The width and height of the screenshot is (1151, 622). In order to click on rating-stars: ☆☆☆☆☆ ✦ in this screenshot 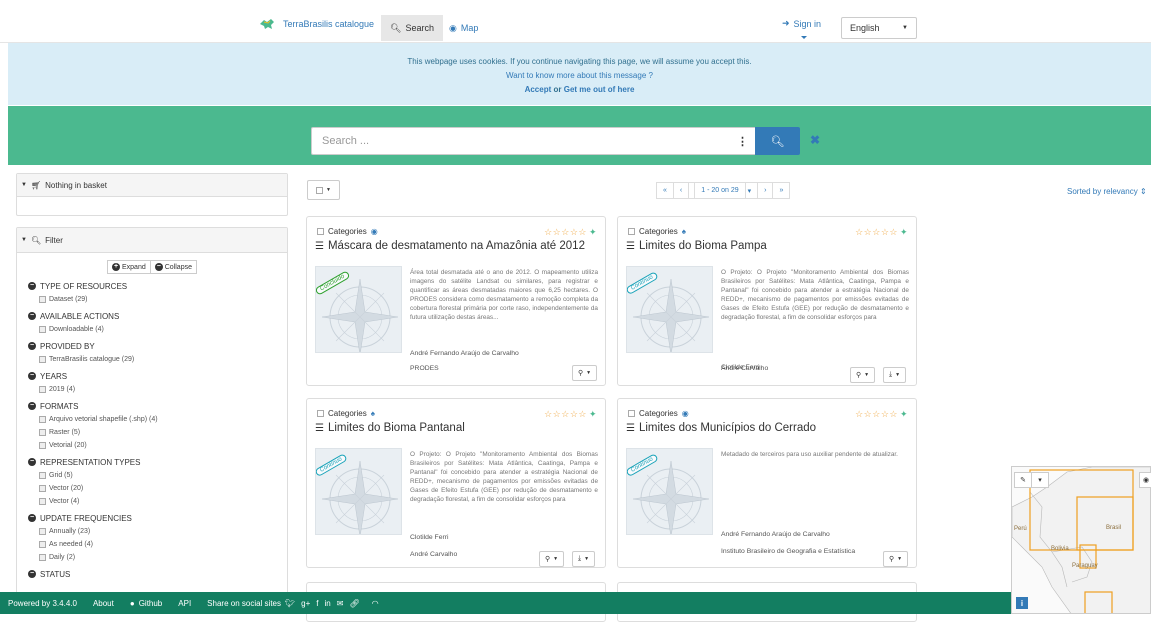, I will do `click(881, 414)`.